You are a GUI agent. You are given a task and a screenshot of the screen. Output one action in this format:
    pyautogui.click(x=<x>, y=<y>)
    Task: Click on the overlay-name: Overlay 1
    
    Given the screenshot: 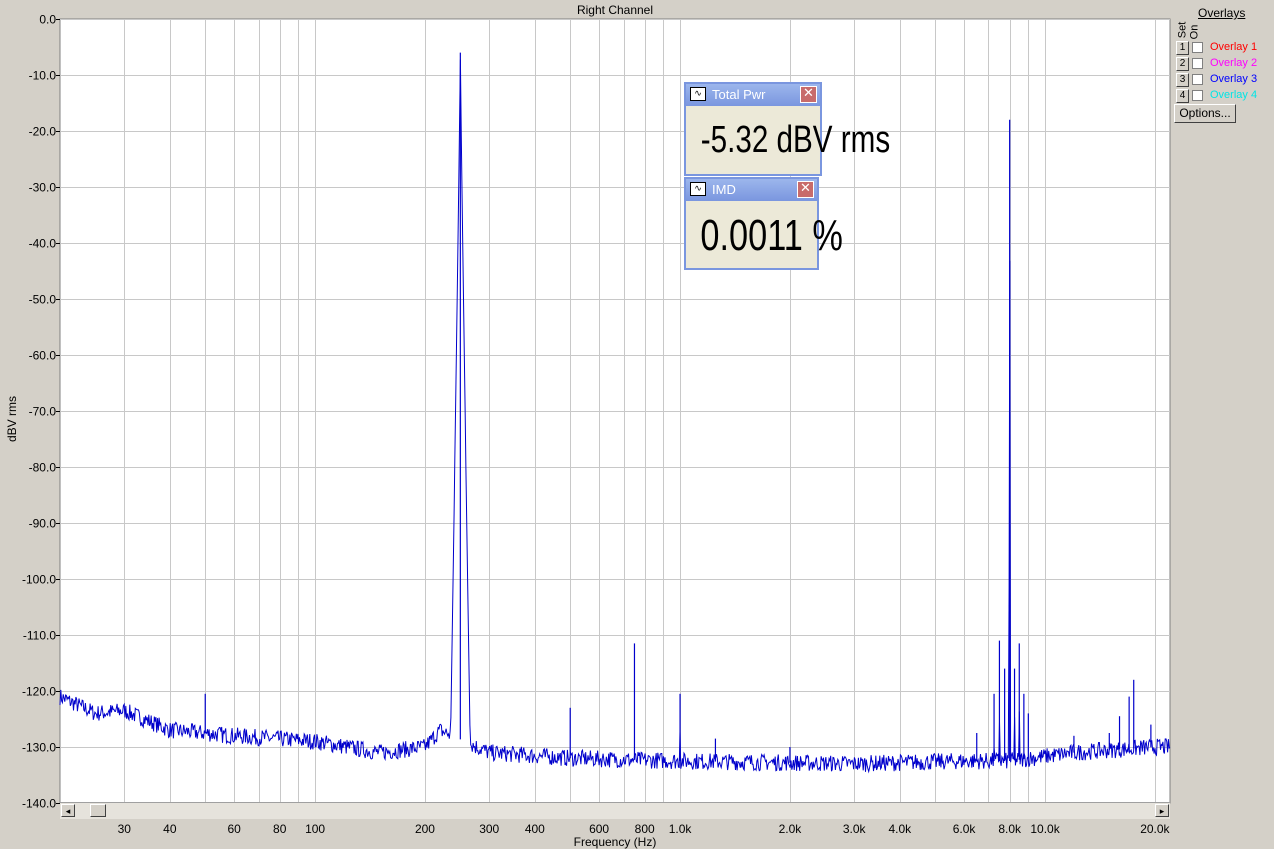 What is the action you would take?
    pyautogui.click(x=1234, y=47)
    